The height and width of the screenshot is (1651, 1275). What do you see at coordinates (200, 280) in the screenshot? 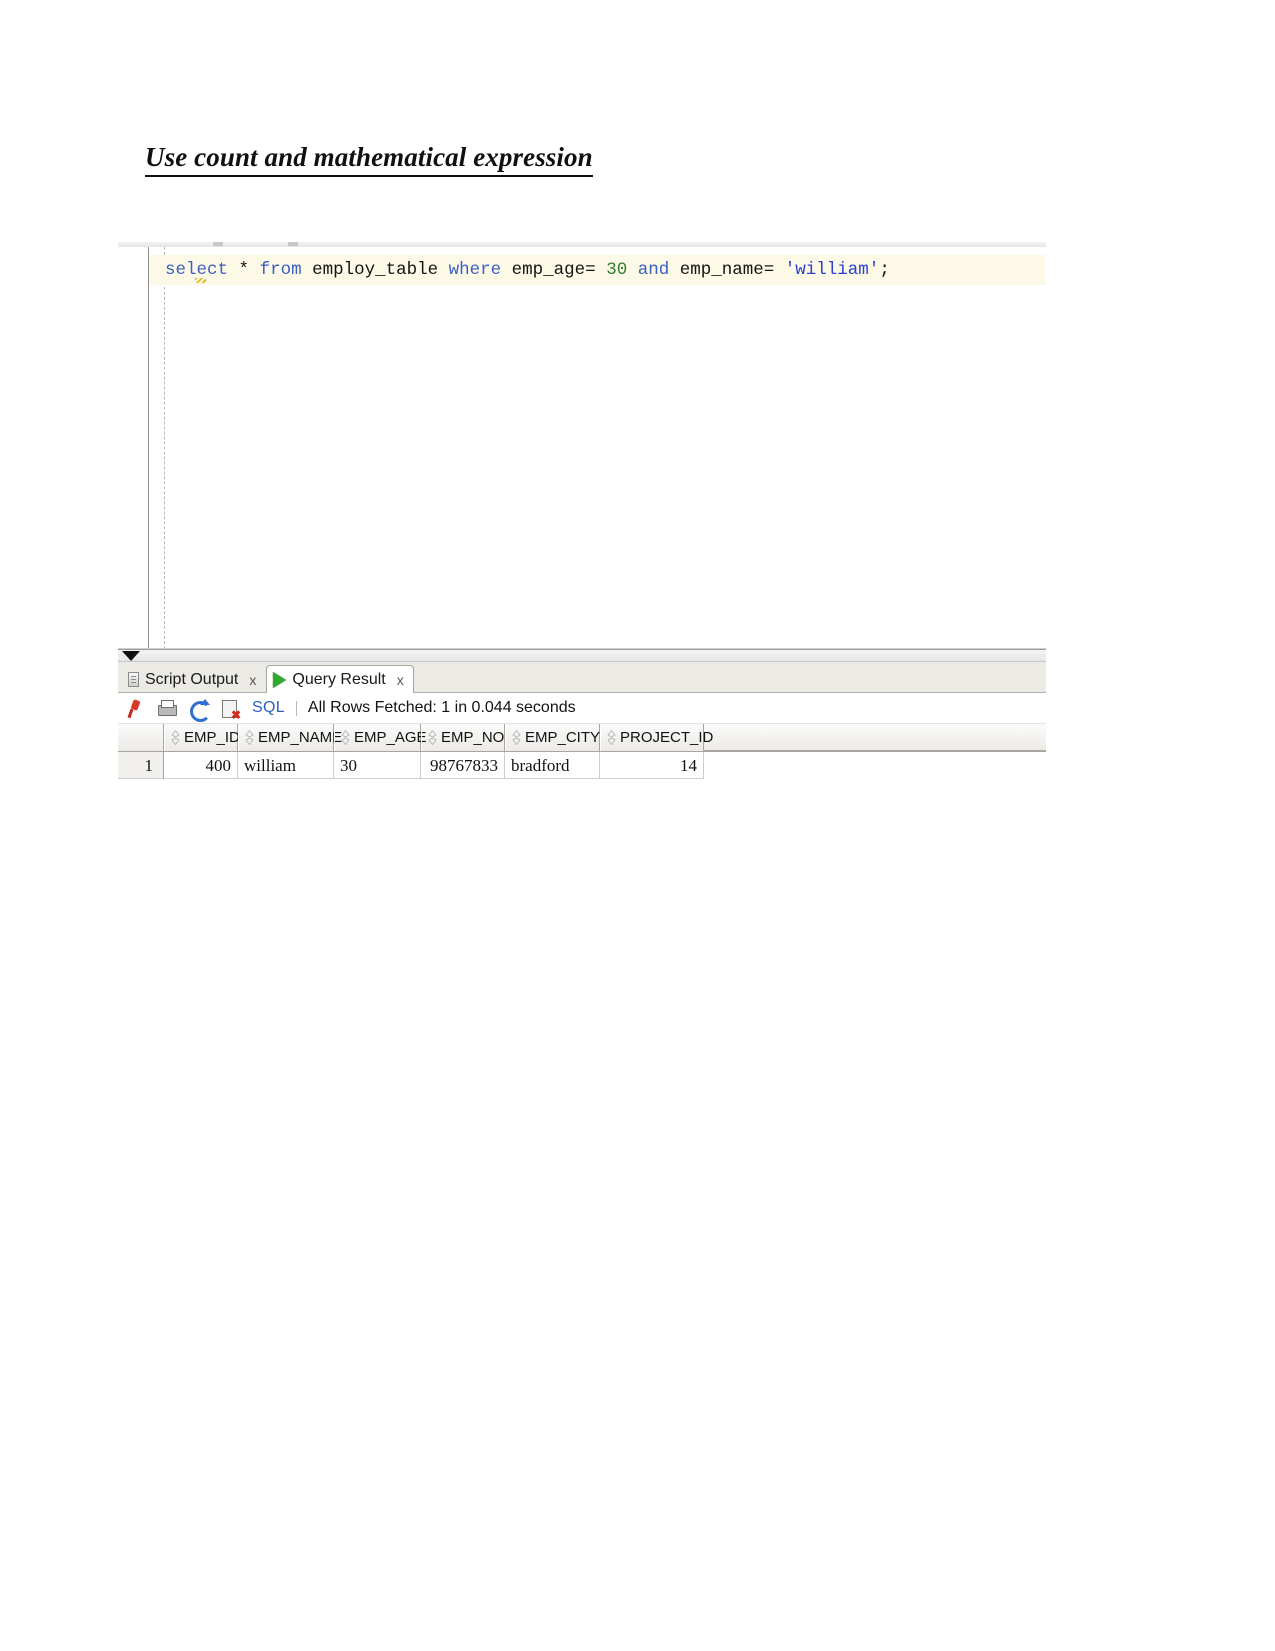
I see `syntax-warning-squiggle` at bounding box center [200, 280].